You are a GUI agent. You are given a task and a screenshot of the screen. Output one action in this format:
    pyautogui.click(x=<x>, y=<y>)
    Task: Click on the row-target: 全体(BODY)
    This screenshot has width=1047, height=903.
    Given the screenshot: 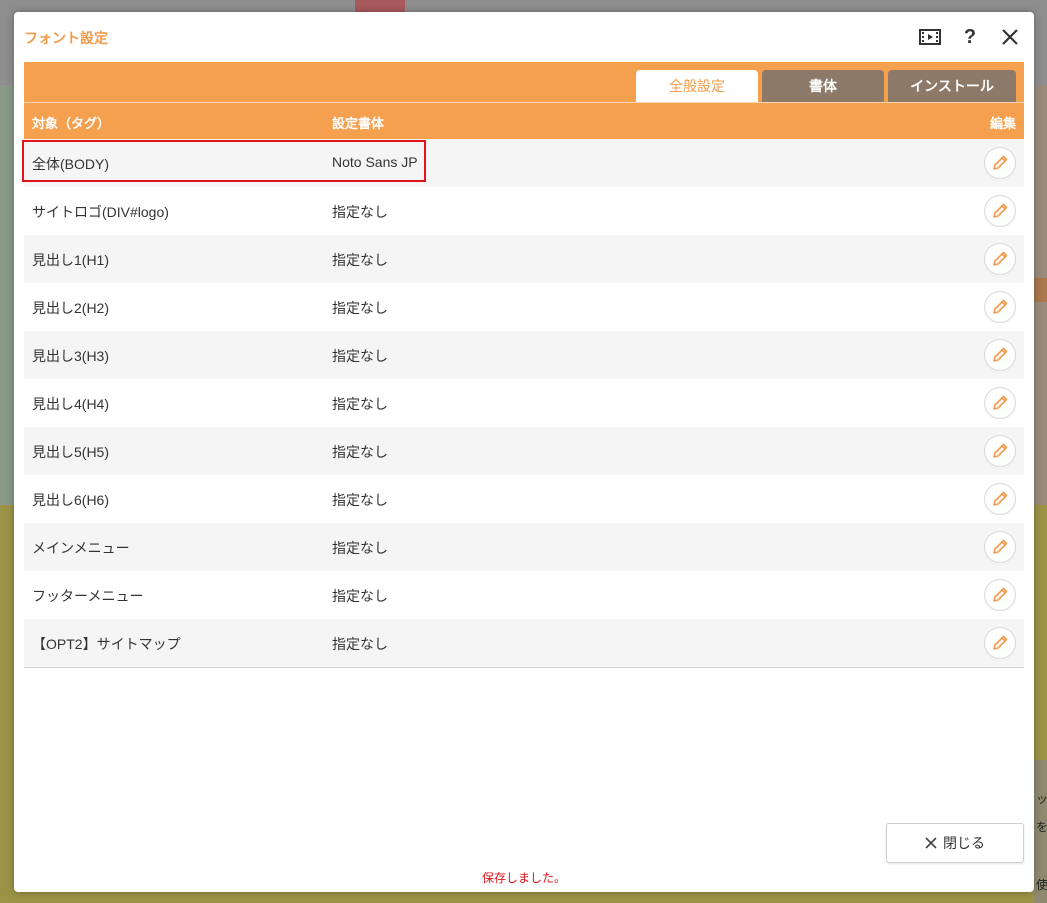 What is the action you would take?
    pyautogui.click(x=70, y=164)
    